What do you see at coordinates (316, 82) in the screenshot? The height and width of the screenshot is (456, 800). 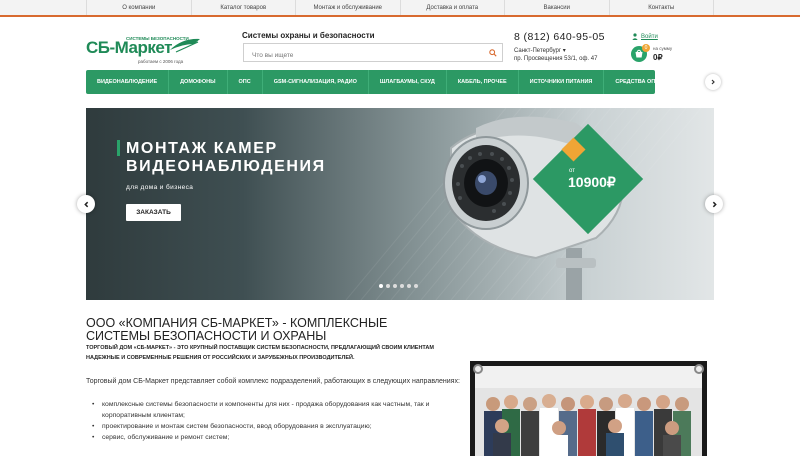 I see `category-menu-item: GSM-СИГНАЛИЗАЦИЯ, РАДИО` at bounding box center [316, 82].